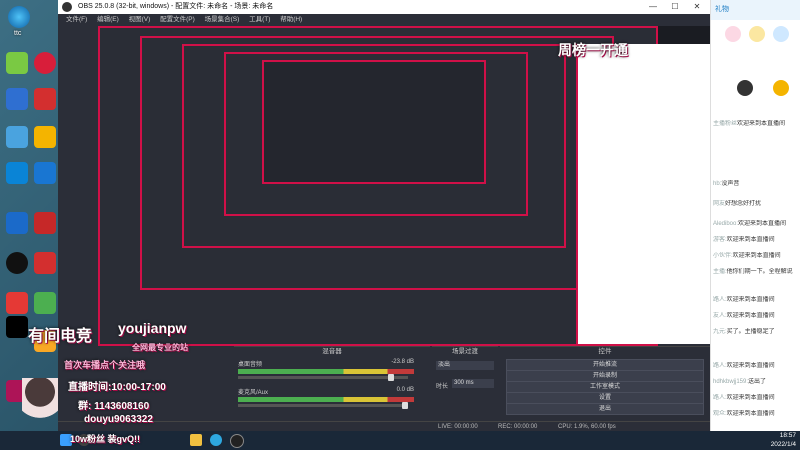  Describe the element at coordinates (222, 19) in the screenshot. I see `menu-scene-collection: 场景集合(S)` at that location.